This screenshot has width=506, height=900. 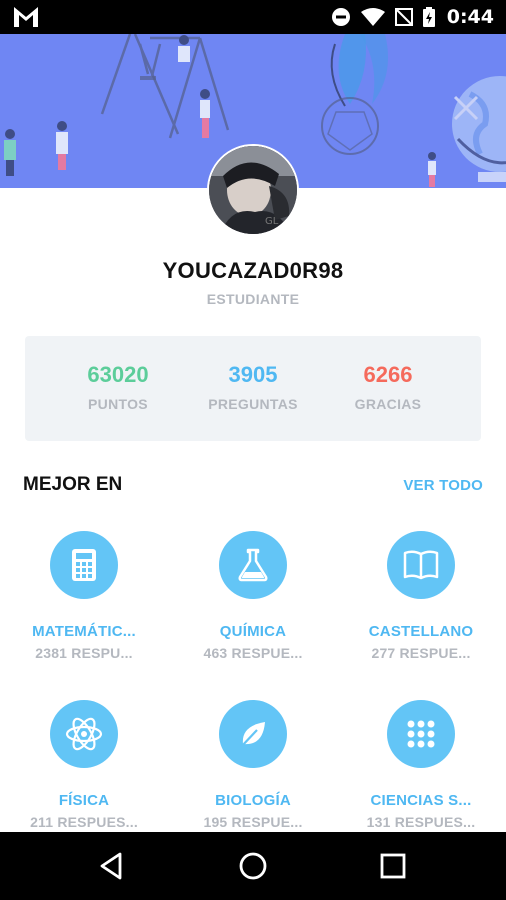 I want to click on see-all-link: VER TODO, so click(x=443, y=485).